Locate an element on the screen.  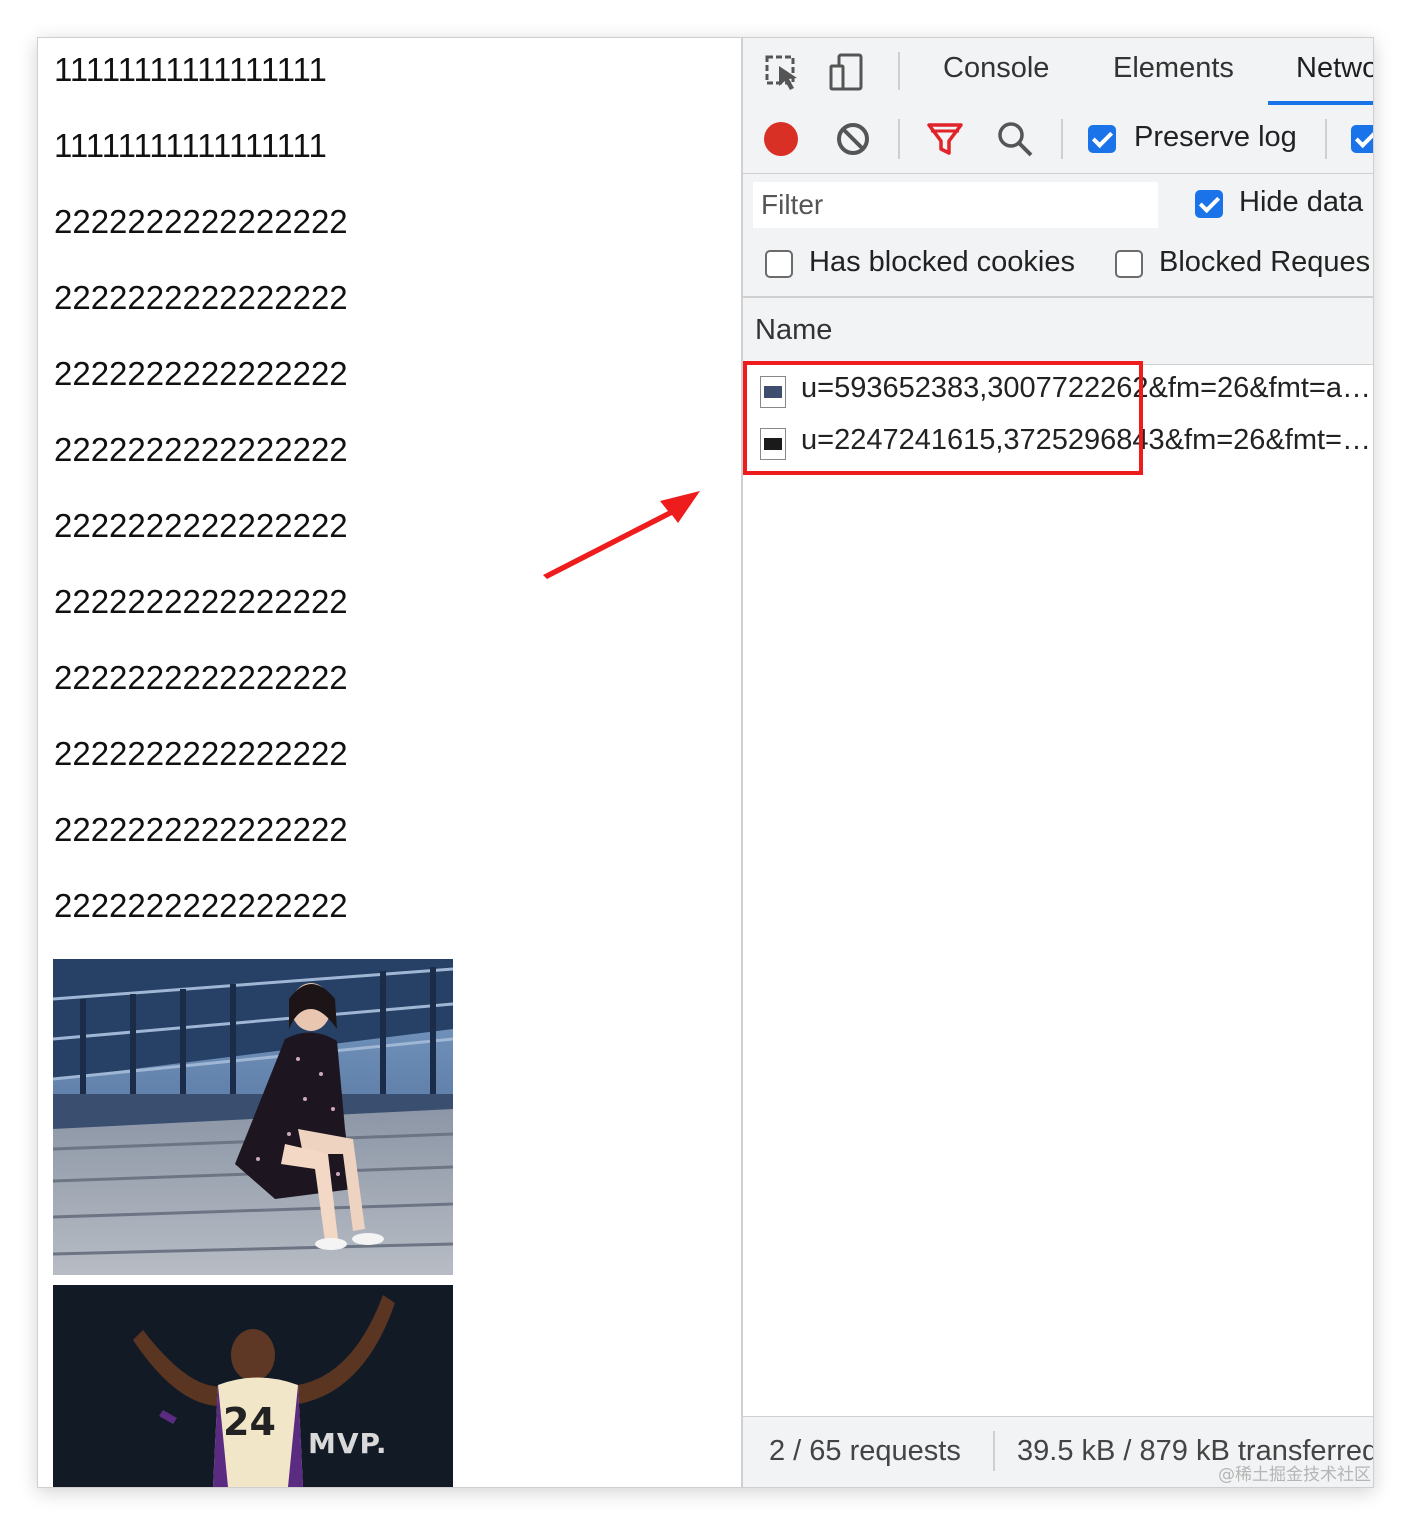
column-header-name: Name is located at coordinates (793, 330).